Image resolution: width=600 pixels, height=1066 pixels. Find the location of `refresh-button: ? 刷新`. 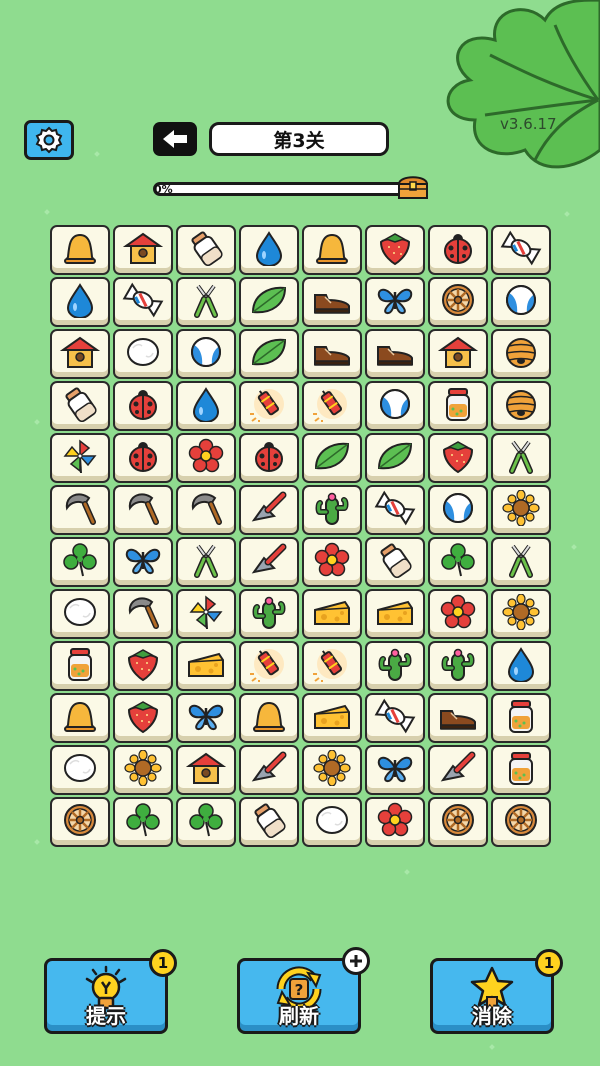

refresh-button: ? 刷新 is located at coordinates (303, 990).